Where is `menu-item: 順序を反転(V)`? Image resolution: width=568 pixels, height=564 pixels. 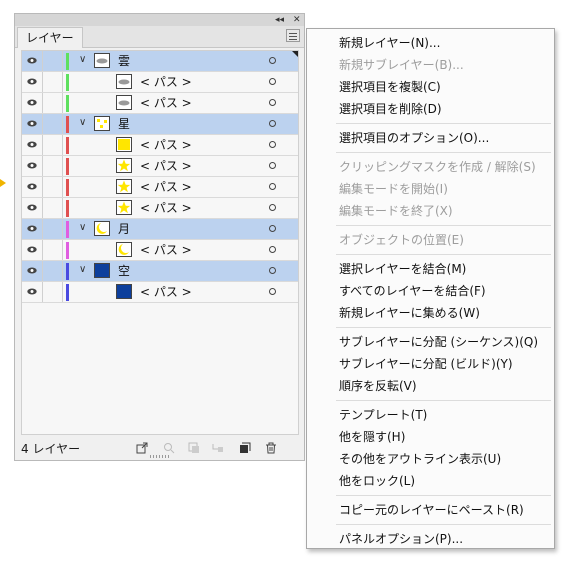
menu-item: 順序を反転(V) is located at coordinates (378, 386).